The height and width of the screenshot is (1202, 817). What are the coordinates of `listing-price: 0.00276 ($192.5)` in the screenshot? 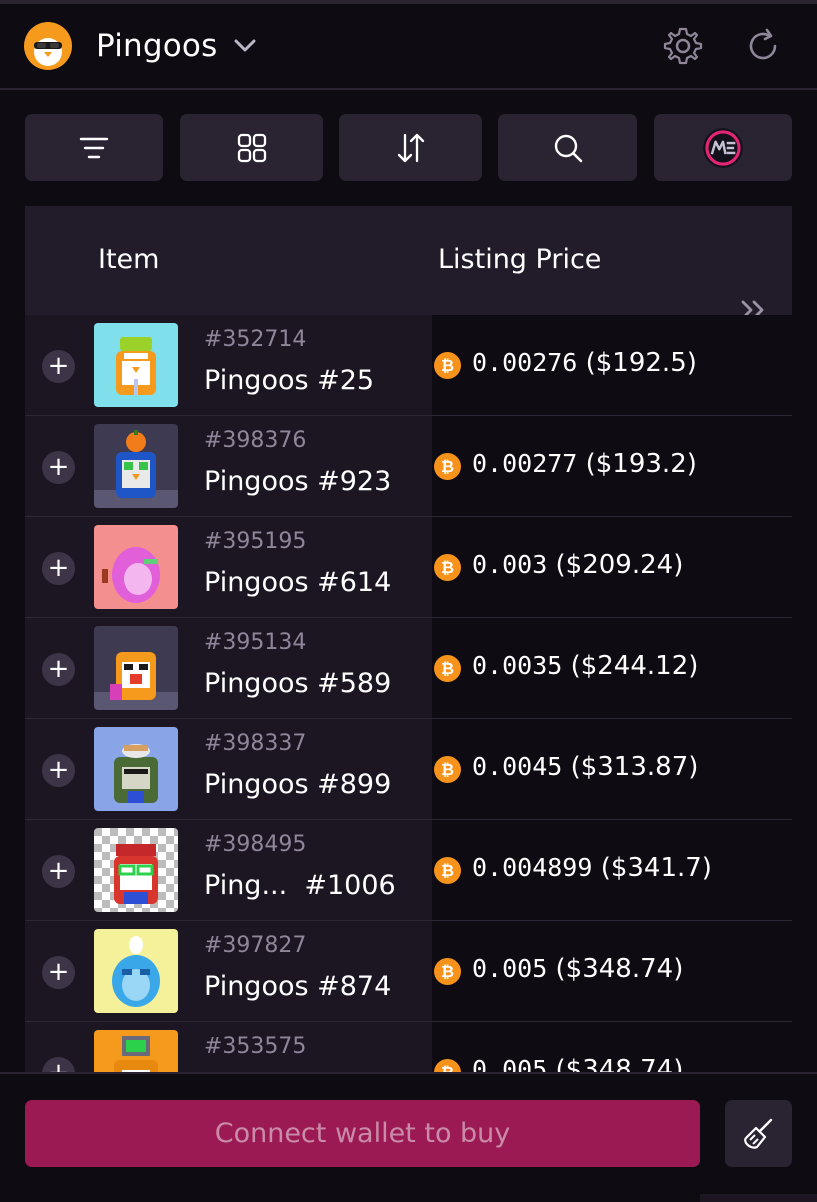 It's located at (584, 363).